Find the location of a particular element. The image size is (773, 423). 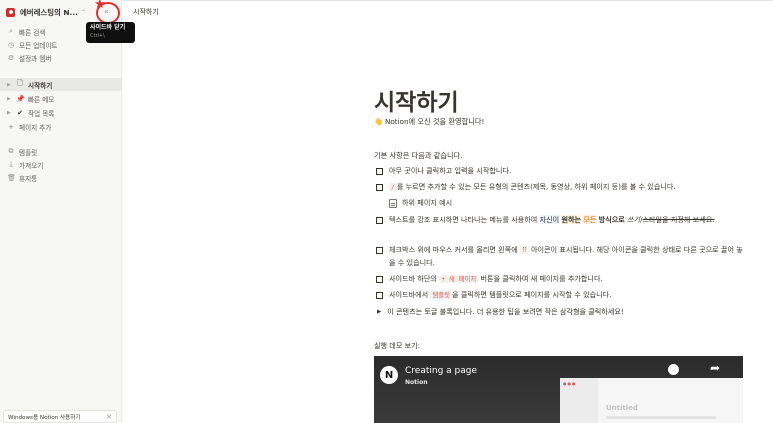

video-embed: N Creating a page Notion ➦ ●●● Untitled is located at coordinates (558, 389).